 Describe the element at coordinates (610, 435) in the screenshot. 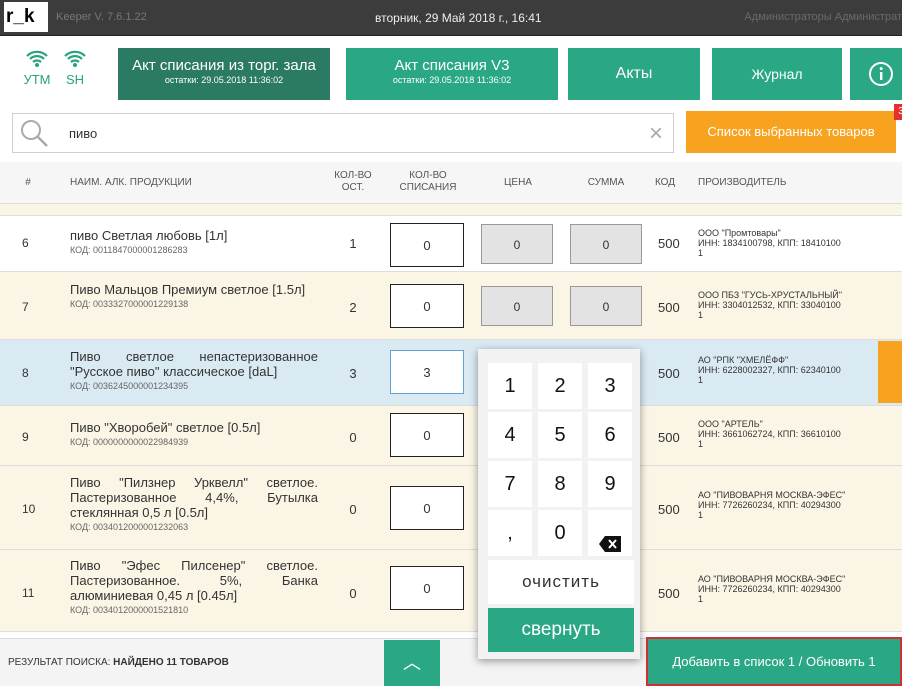

I see `key-6: 6` at that location.